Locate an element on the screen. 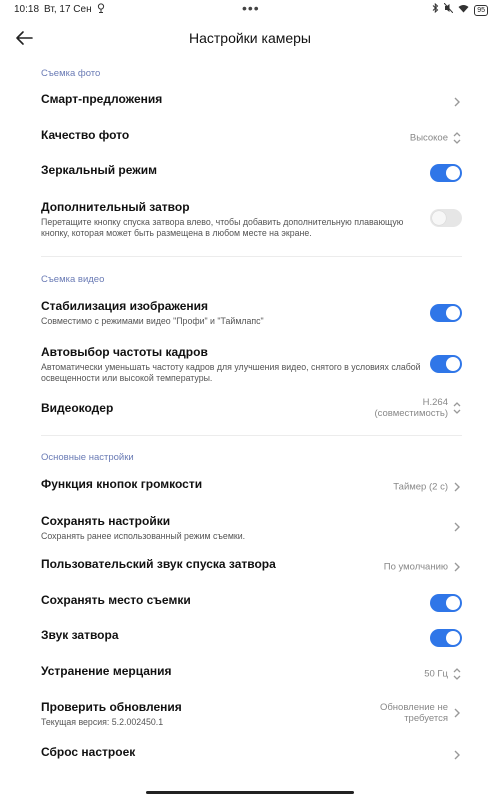  auto-fps-label: Автовыбор частоты кадров is located at coordinates (124, 352).